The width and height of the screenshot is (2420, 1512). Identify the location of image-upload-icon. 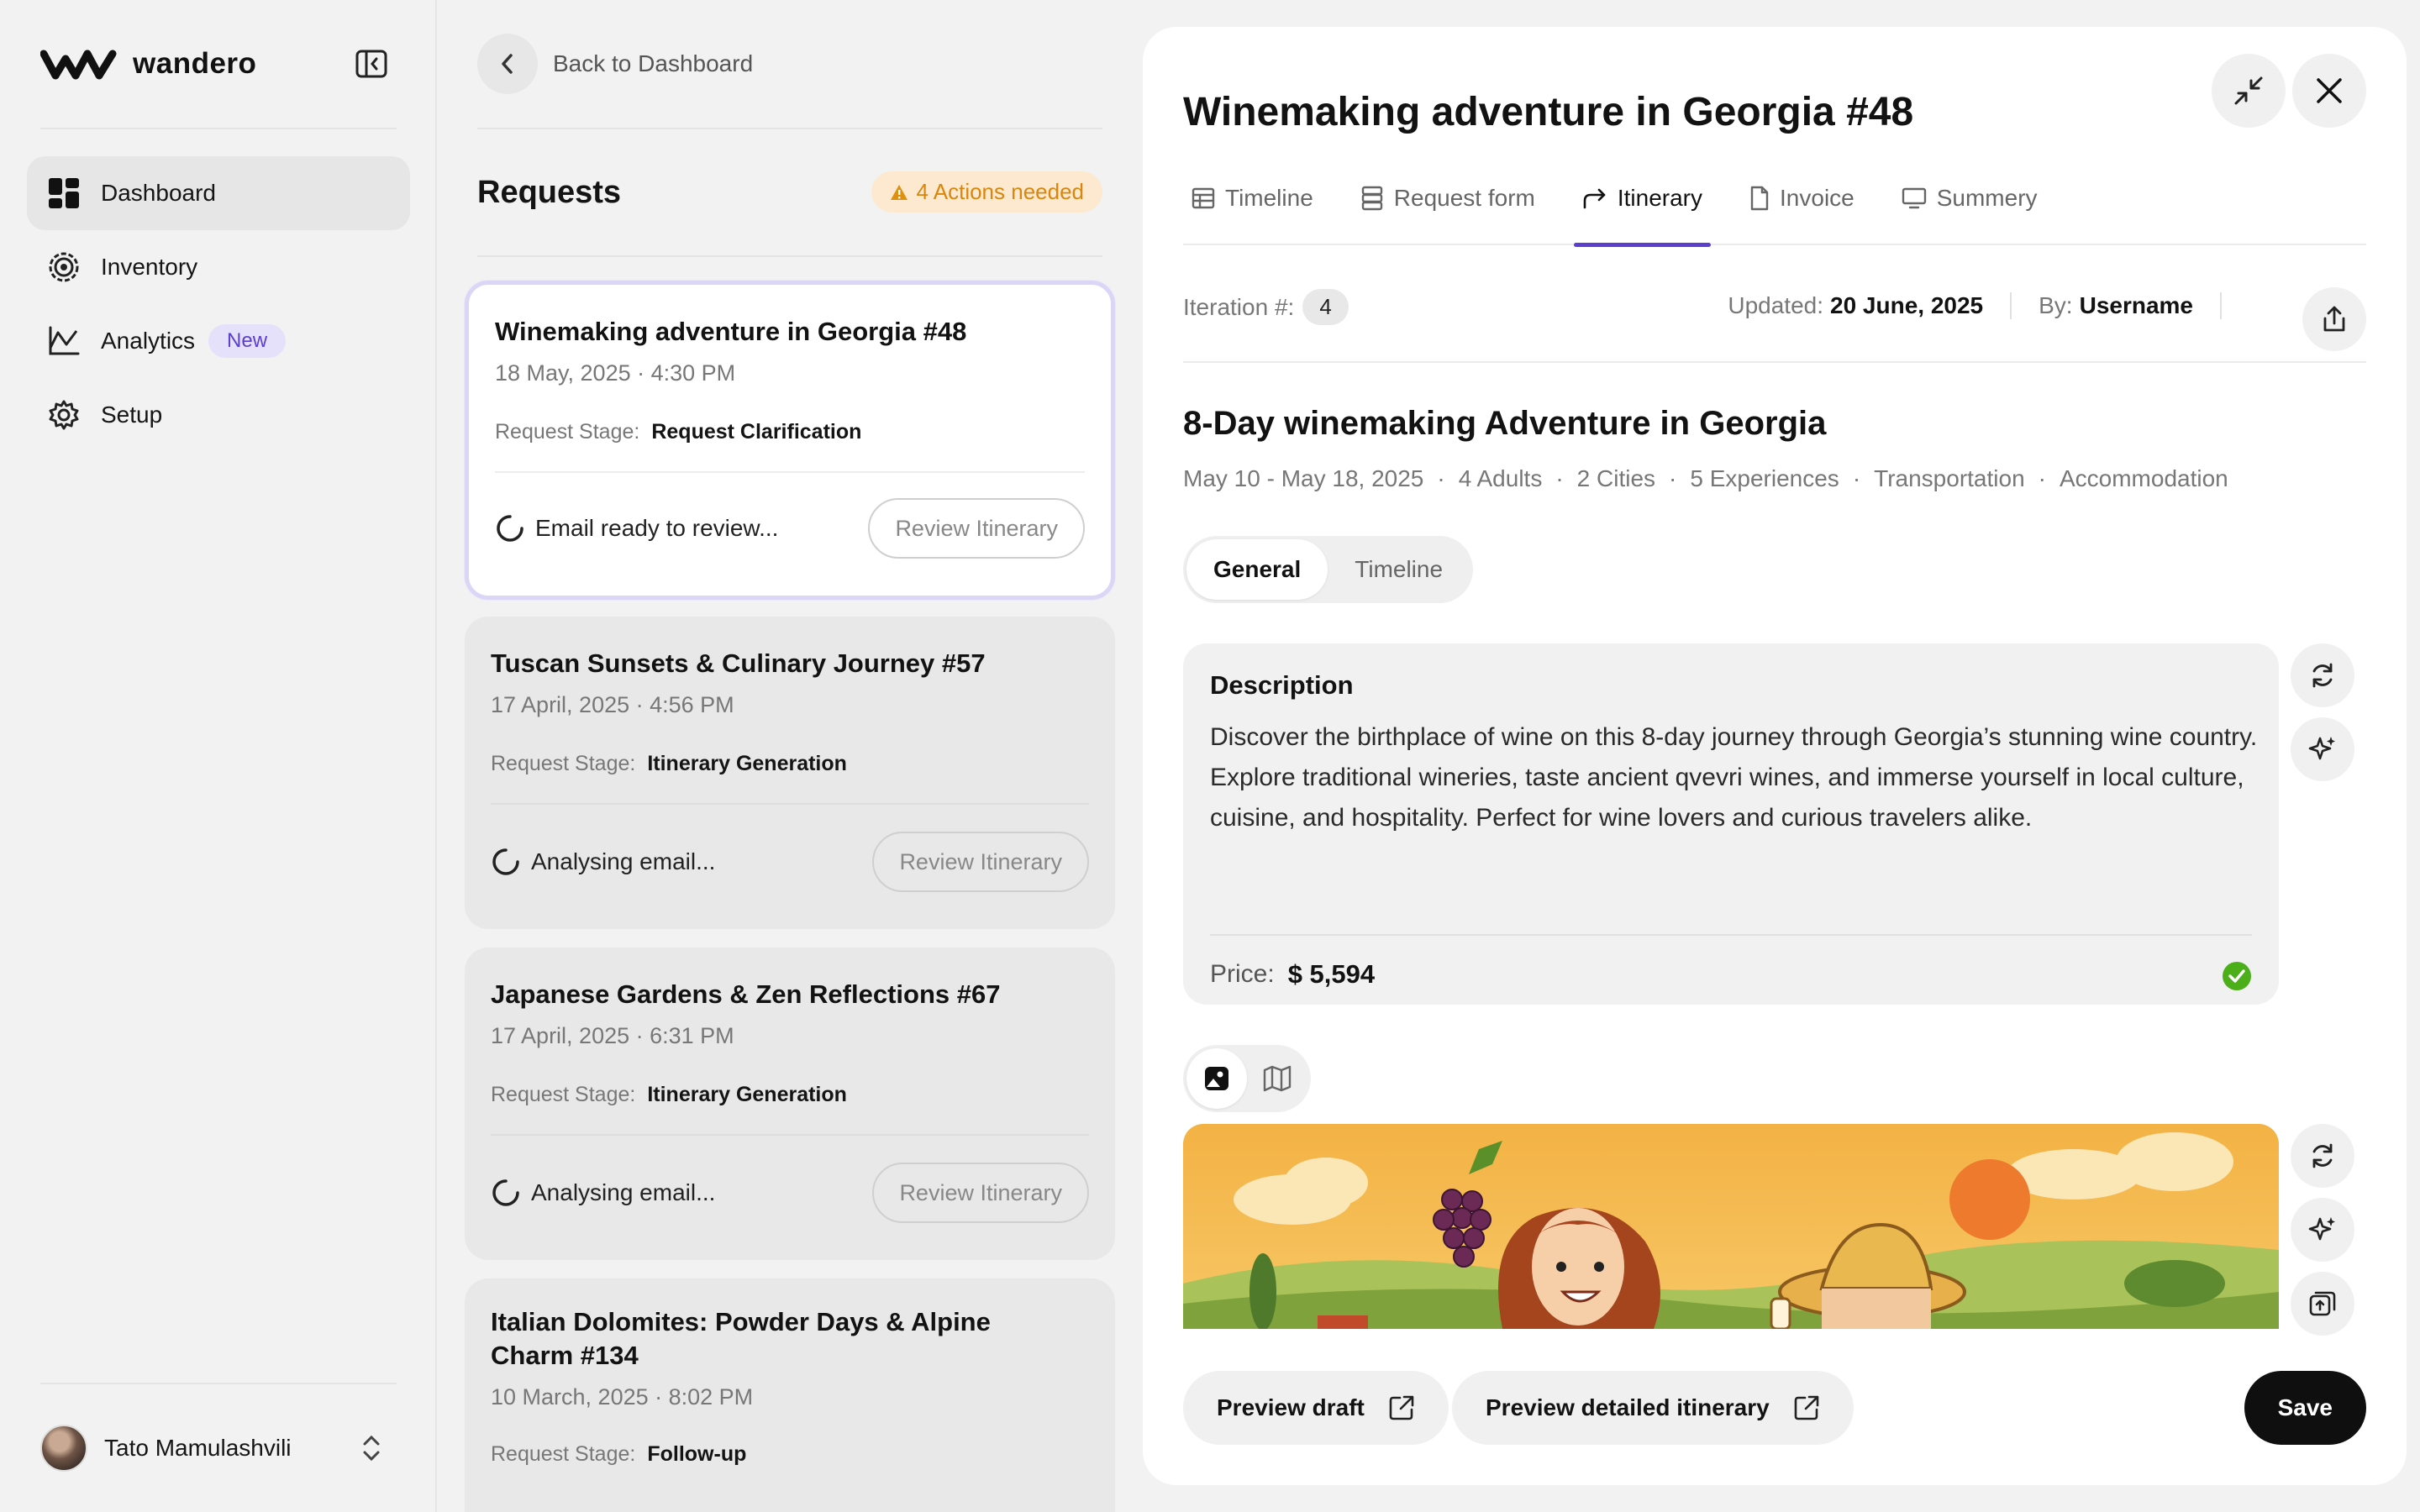
(2323, 1303).